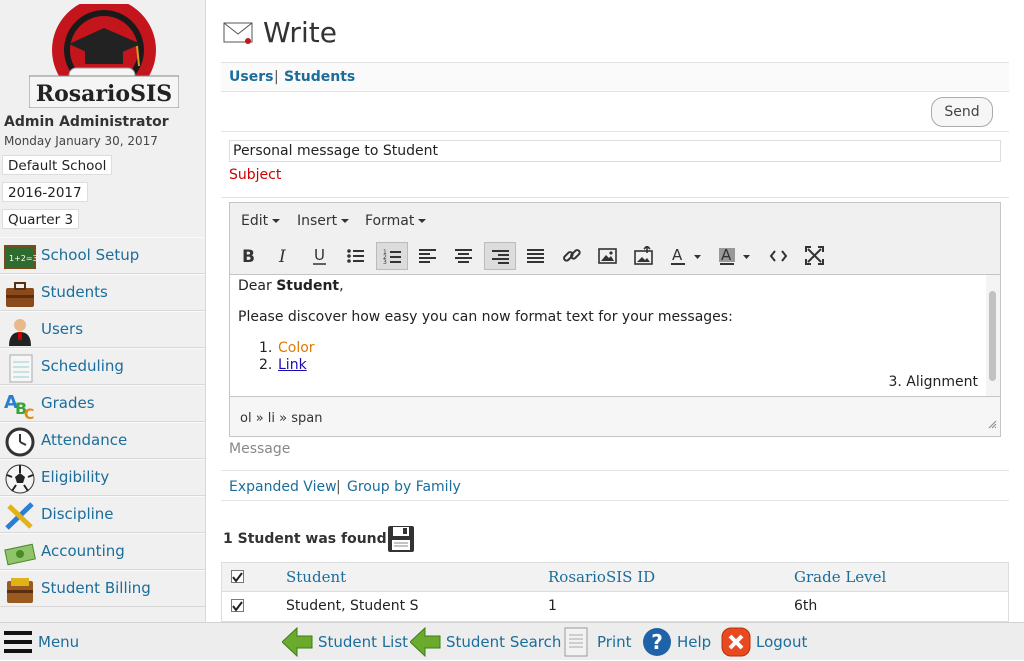 The height and width of the screenshot is (661, 1024). Describe the element at coordinates (601, 577) in the screenshot. I see `column-header-id: RosarioSIS ID` at that location.